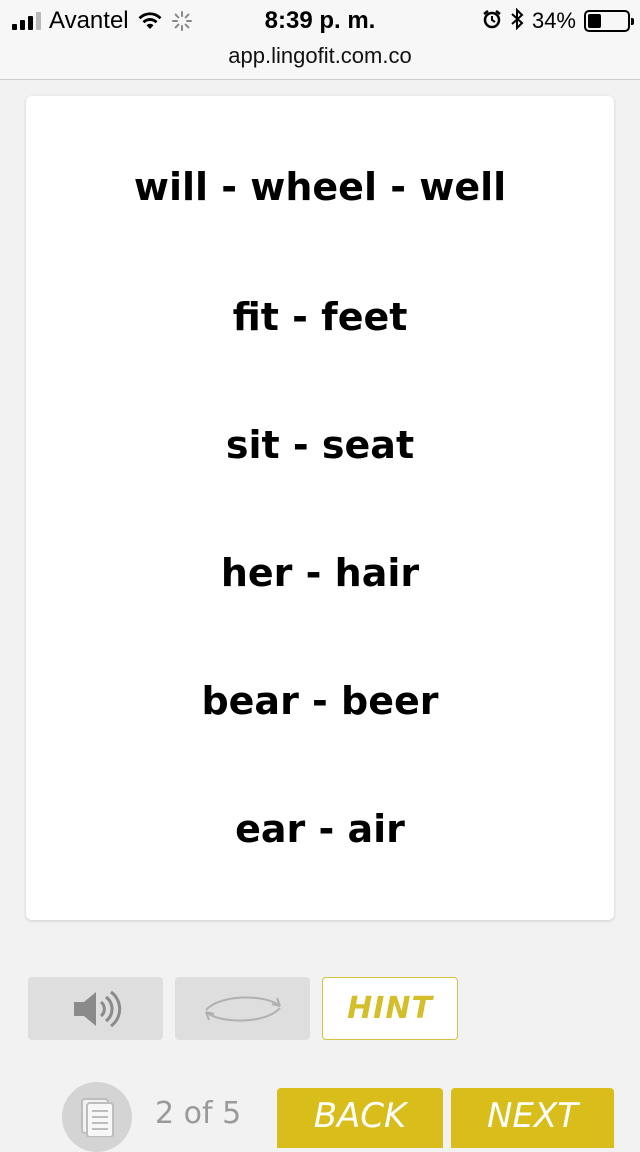  Describe the element at coordinates (609, 21) in the screenshot. I see `battery-icon` at that location.